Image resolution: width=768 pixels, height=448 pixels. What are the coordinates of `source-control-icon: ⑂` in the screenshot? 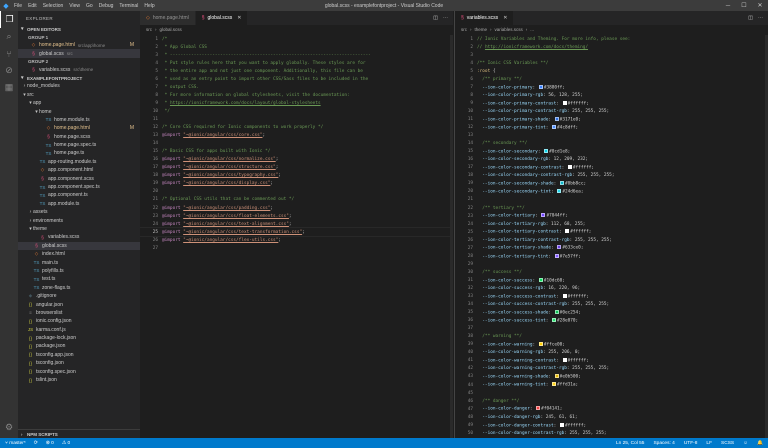 It's located at (9, 53).